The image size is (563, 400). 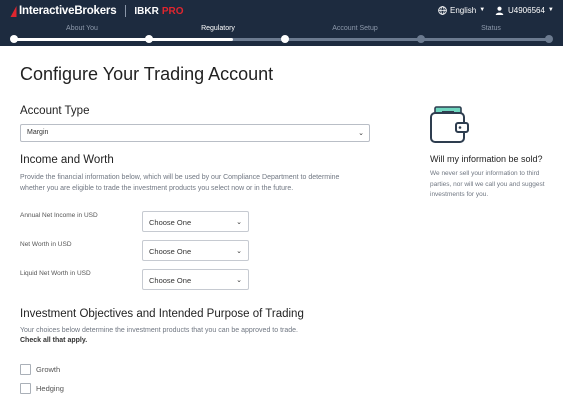 What do you see at coordinates (442, 10) in the screenshot?
I see `globe-icon` at bounding box center [442, 10].